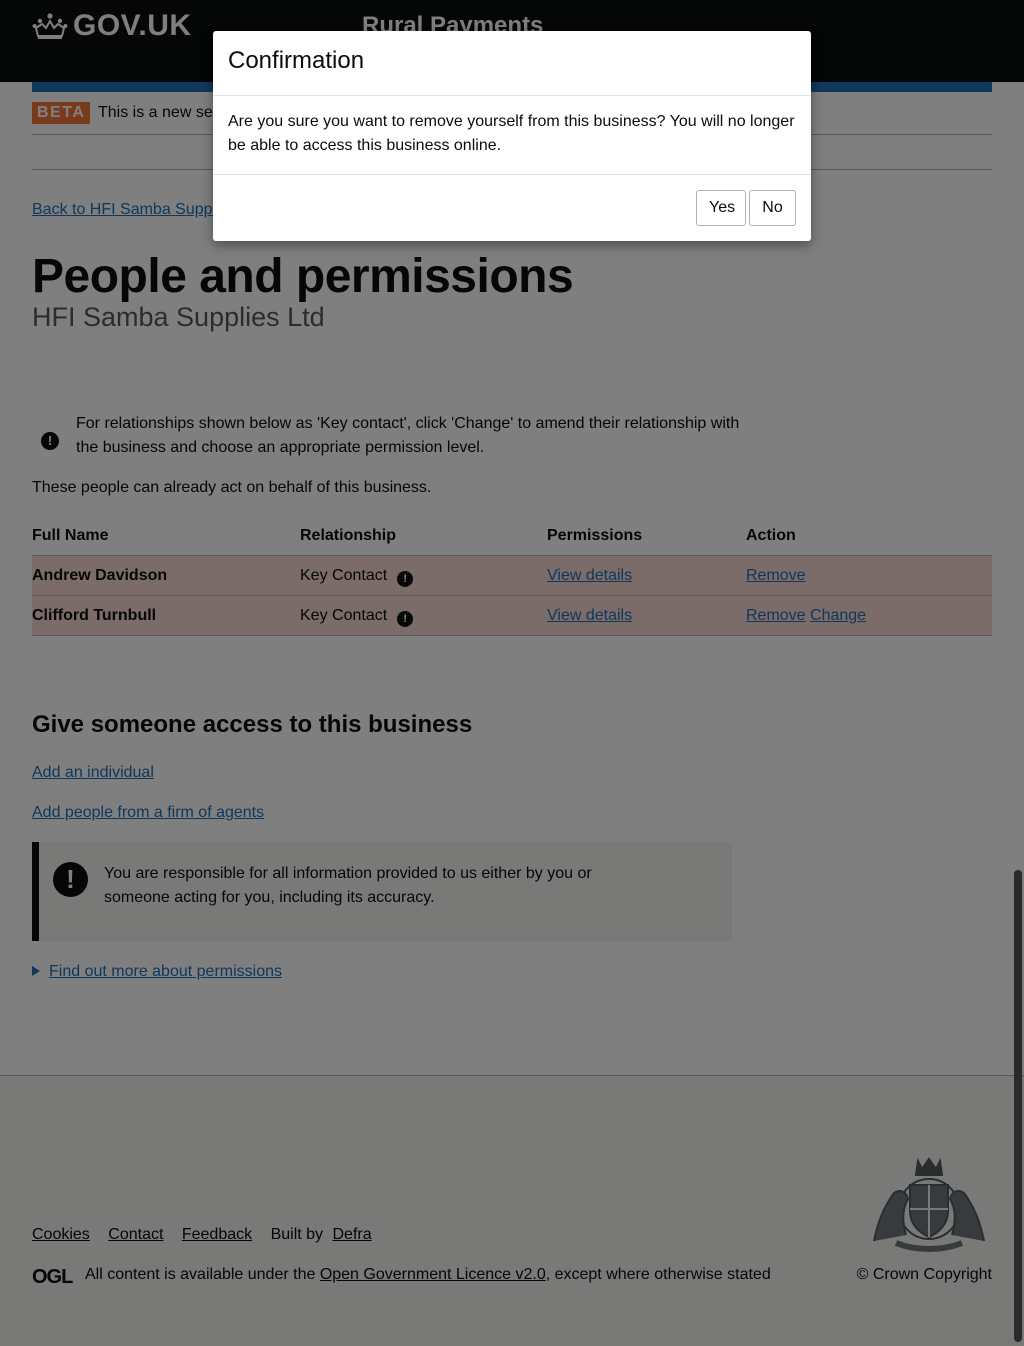  What do you see at coordinates (721, 208) in the screenshot?
I see `yes-button: Yes` at bounding box center [721, 208].